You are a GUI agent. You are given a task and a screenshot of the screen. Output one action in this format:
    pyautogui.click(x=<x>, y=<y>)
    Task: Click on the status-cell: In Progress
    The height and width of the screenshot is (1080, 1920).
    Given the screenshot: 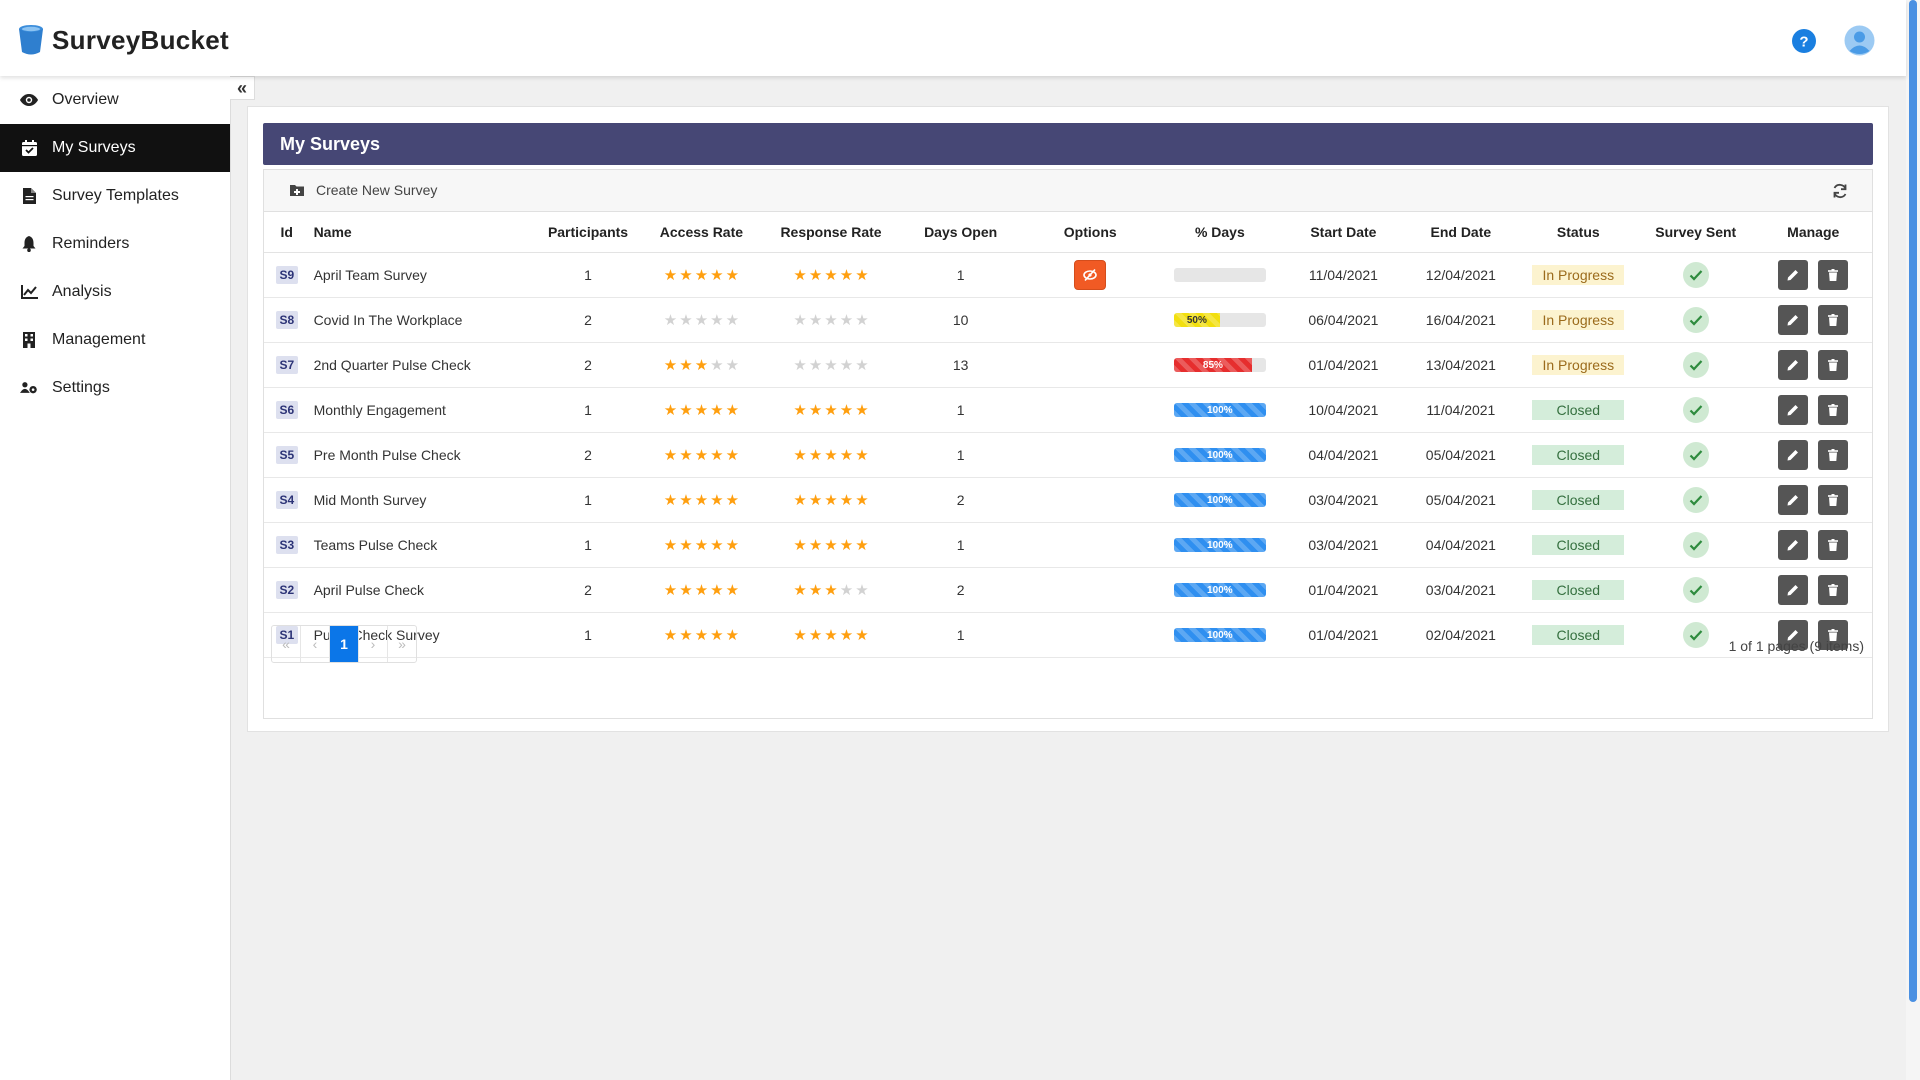 What is the action you would take?
    pyautogui.click(x=1578, y=275)
    